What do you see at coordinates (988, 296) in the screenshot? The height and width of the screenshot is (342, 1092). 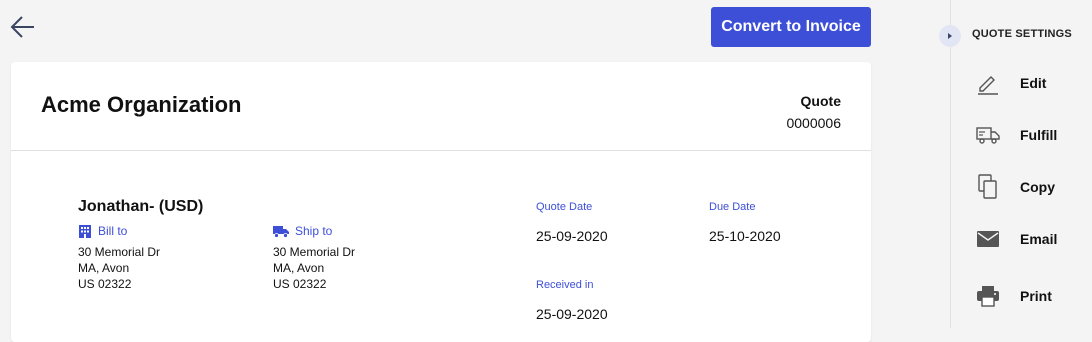 I see `printer-icon` at bounding box center [988, 296].